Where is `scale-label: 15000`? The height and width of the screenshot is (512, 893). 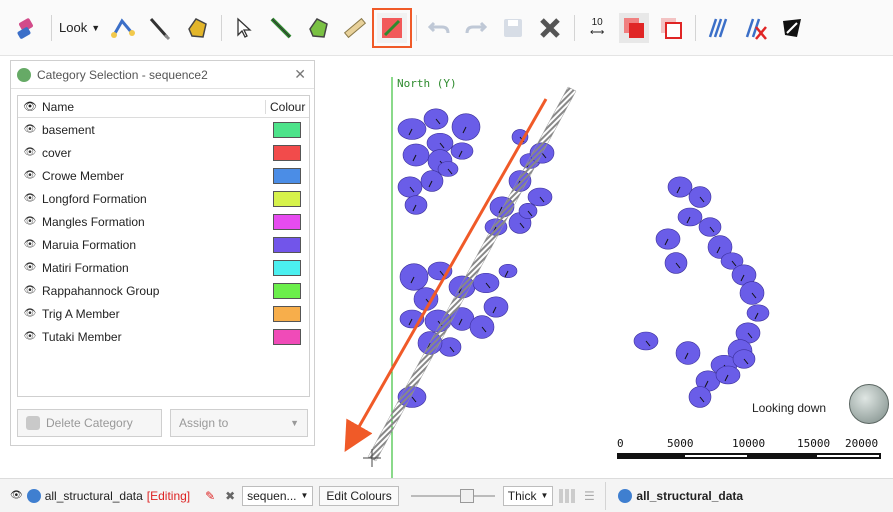
scale-label: 15000 is located at coordinates (814, 443).